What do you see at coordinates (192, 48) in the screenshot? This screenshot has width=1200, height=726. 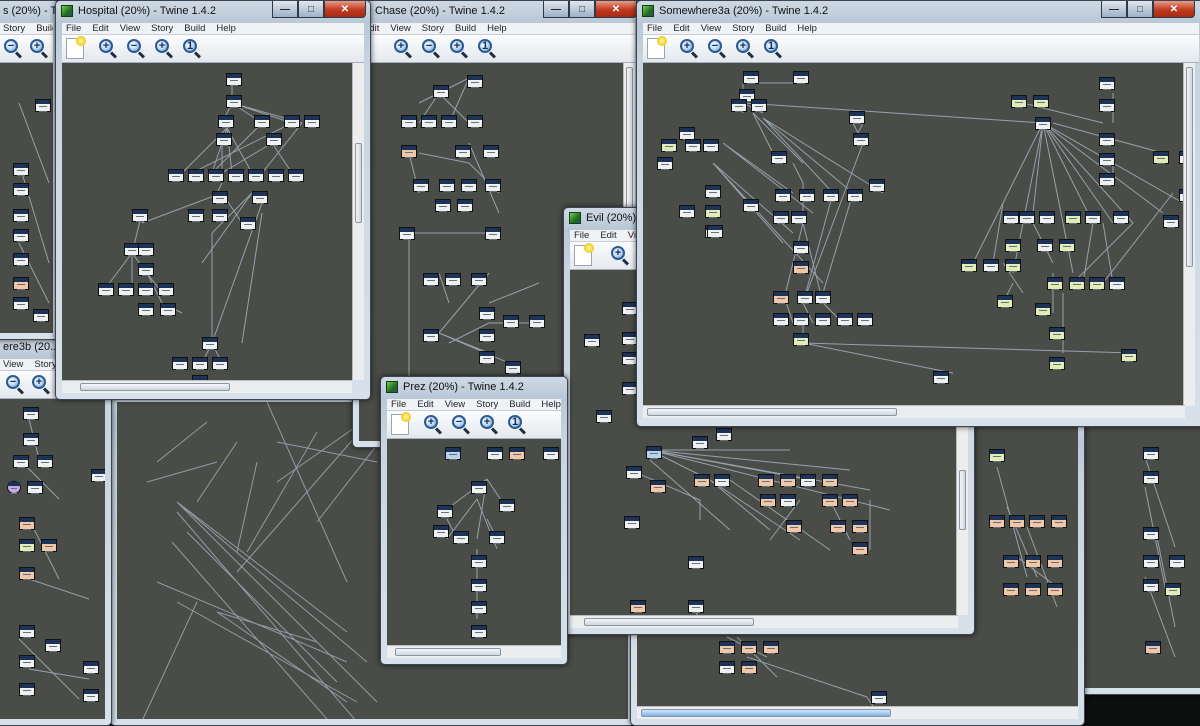 I see `zoom-actual-icon: 1` at bounding box center [192, 48].